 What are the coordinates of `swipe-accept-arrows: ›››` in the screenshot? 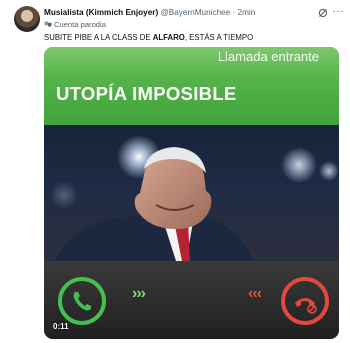 It's located at (139, 293).